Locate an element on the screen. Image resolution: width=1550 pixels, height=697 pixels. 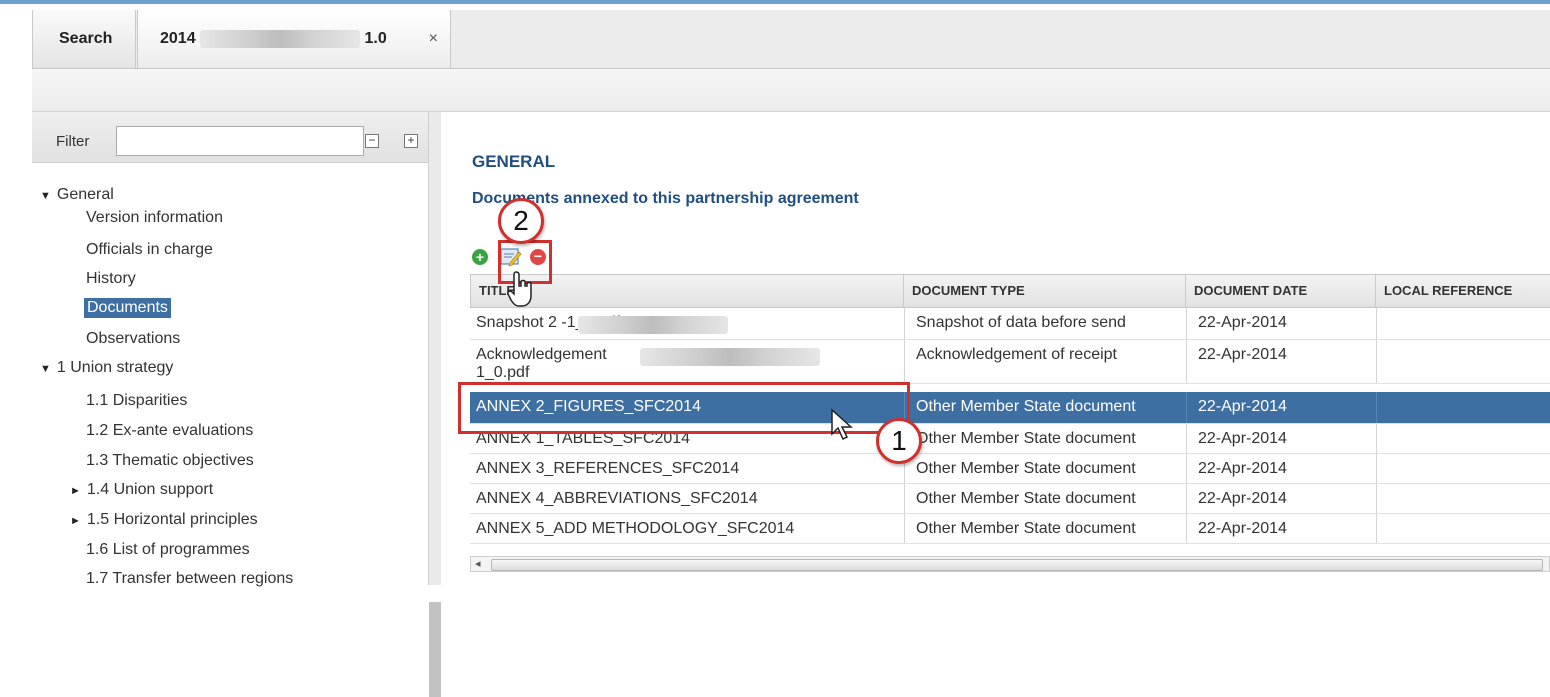
callout-badge-step1: 1 is located at coordinates (899, 441).